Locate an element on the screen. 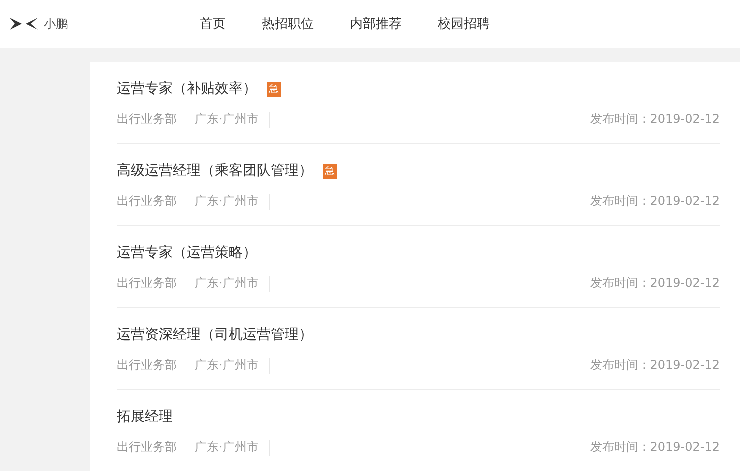  nav-link: 内部推荐 is located at coordinates (376, 24).